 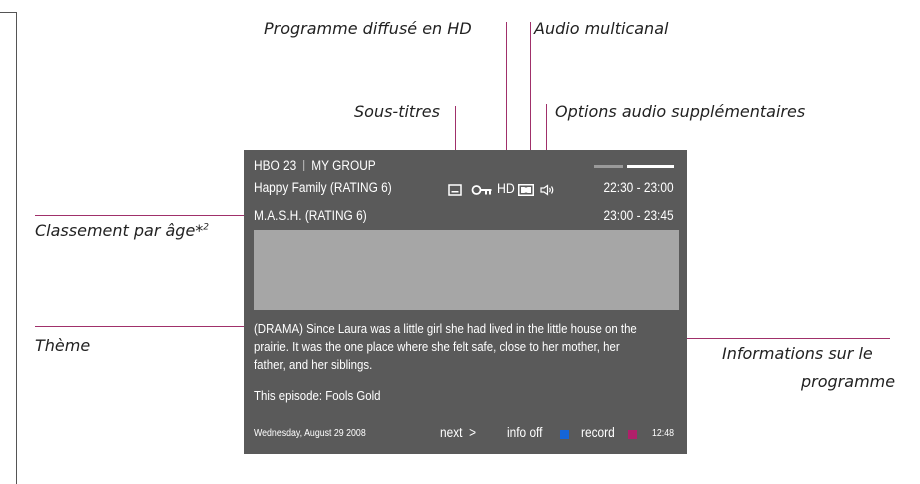 I want to click on programme-info-leader-line, so click(x=788, y=338).